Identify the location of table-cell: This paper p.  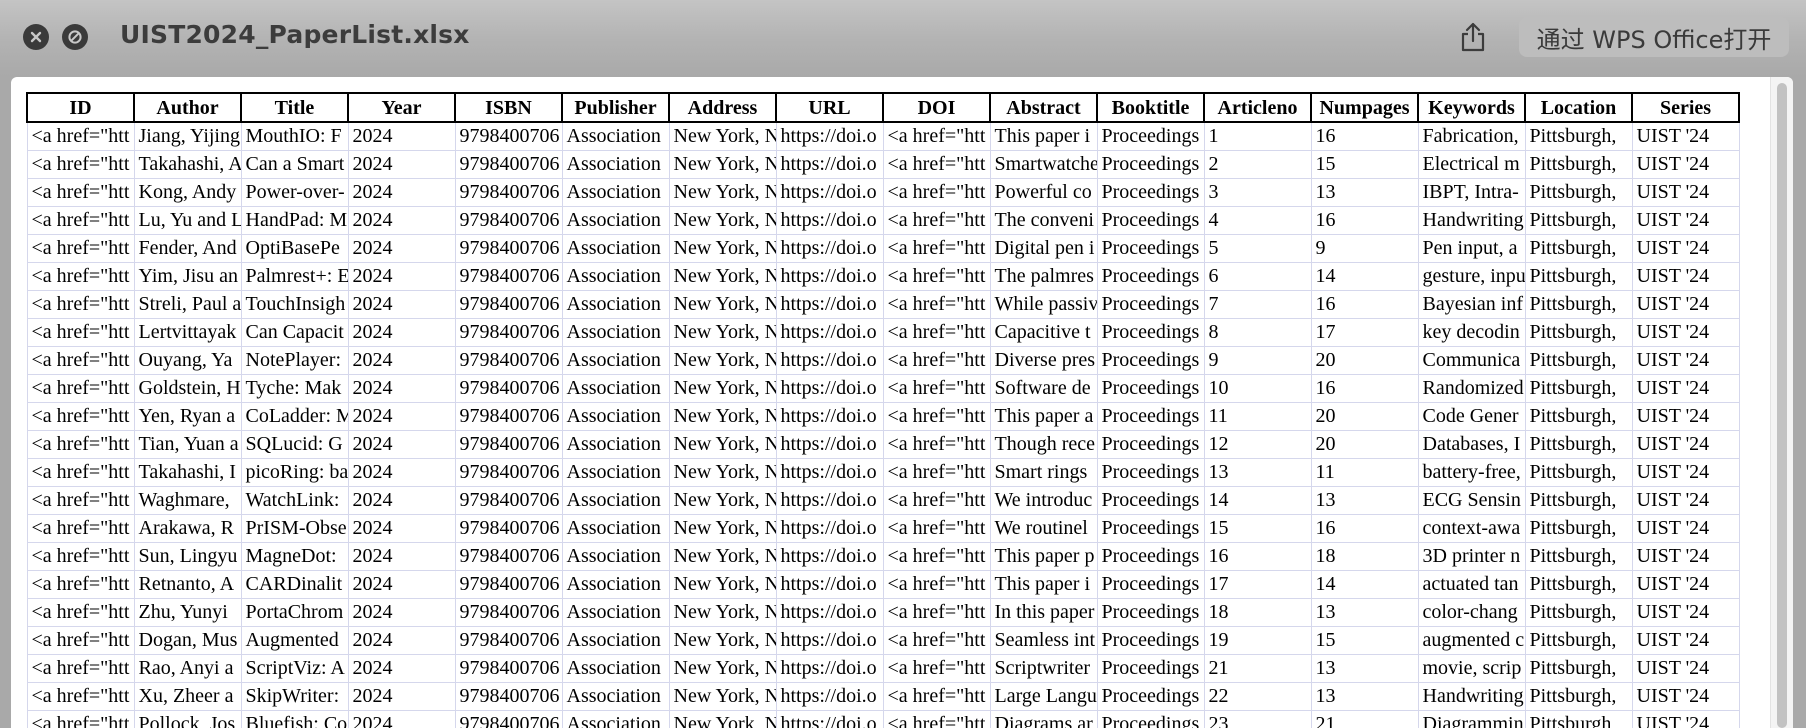
(1043, 556).